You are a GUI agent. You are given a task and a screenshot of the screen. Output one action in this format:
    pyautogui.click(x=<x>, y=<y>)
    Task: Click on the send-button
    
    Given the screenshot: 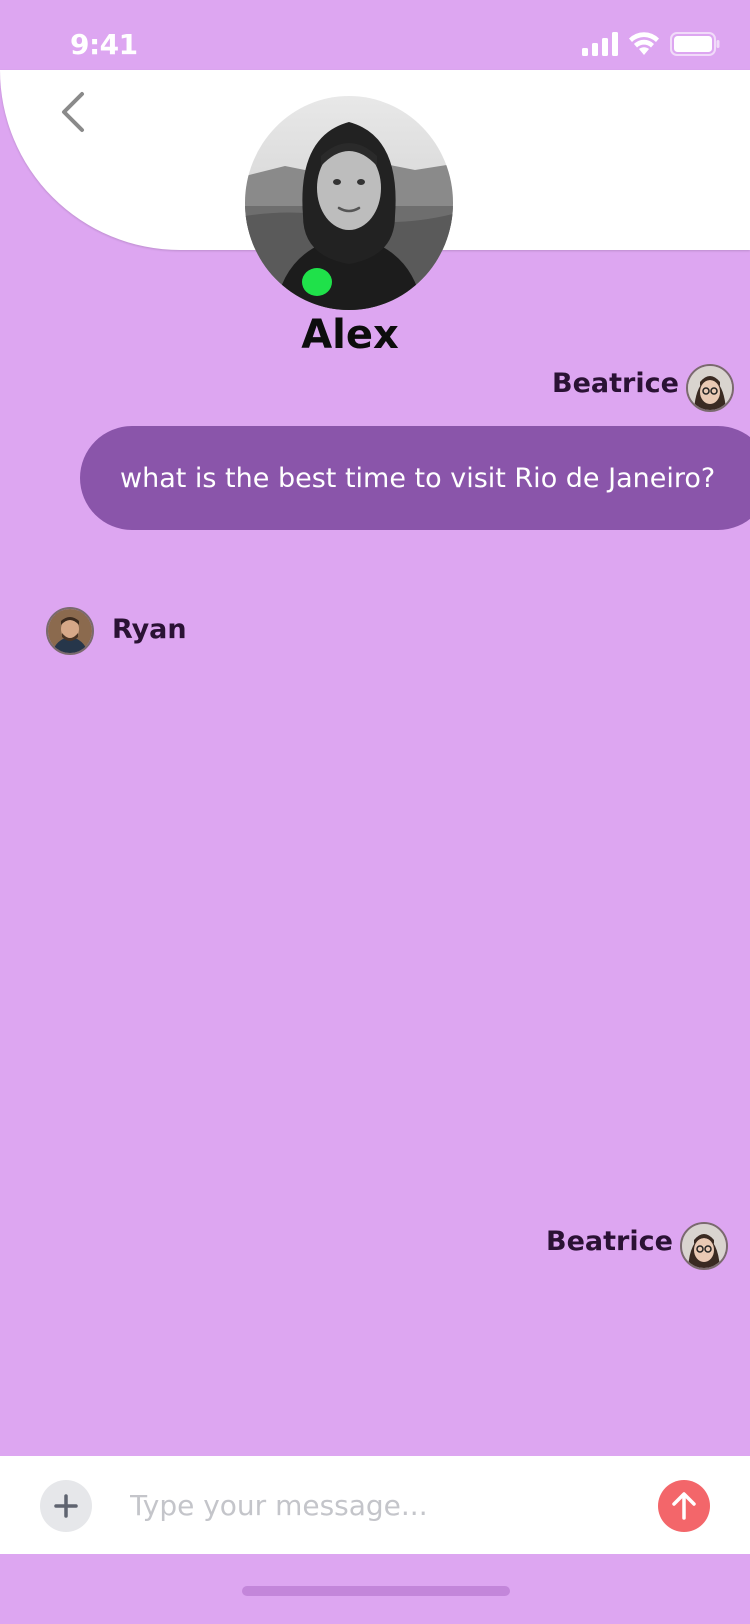 What is the action you would take?
    pyautogui.click(x=684, y=1506)
    